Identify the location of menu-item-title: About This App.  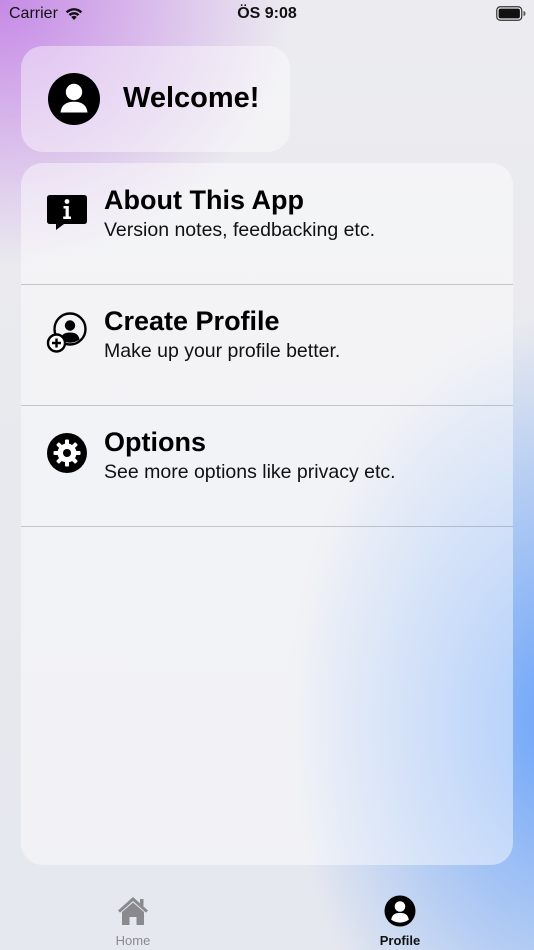
(204, 200).